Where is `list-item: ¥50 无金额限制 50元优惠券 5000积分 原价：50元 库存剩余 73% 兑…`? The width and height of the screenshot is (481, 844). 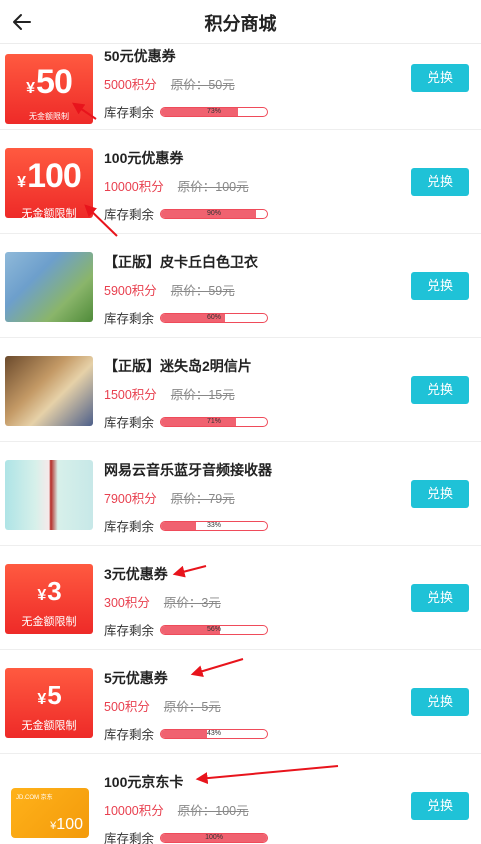 list-item: ¥50 无金额限制 50元优惠券 5000积分 原价：50元 库存剩余 73% 兑… is located at coordinates (240, 87).